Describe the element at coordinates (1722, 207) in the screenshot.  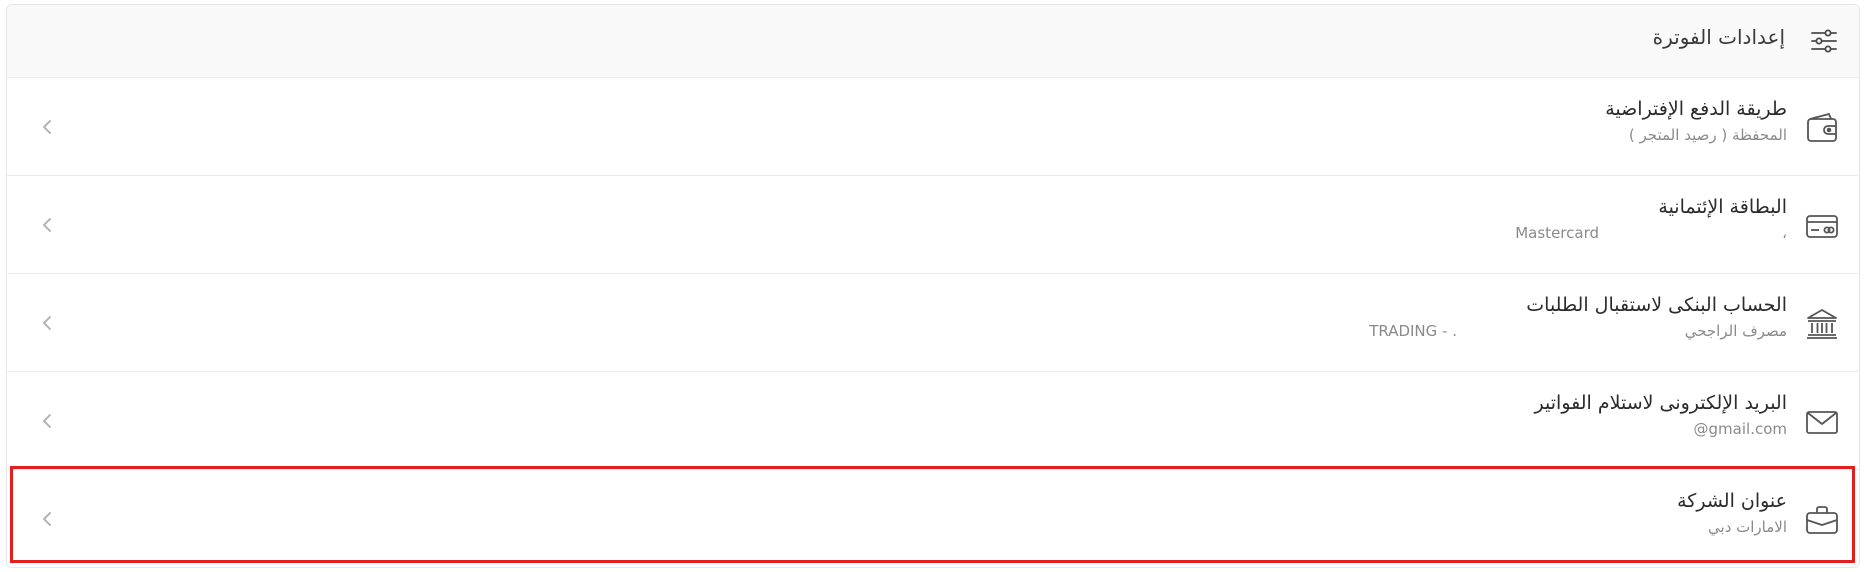
I see `row-title: البطاقة الإئتمانية` at that location.